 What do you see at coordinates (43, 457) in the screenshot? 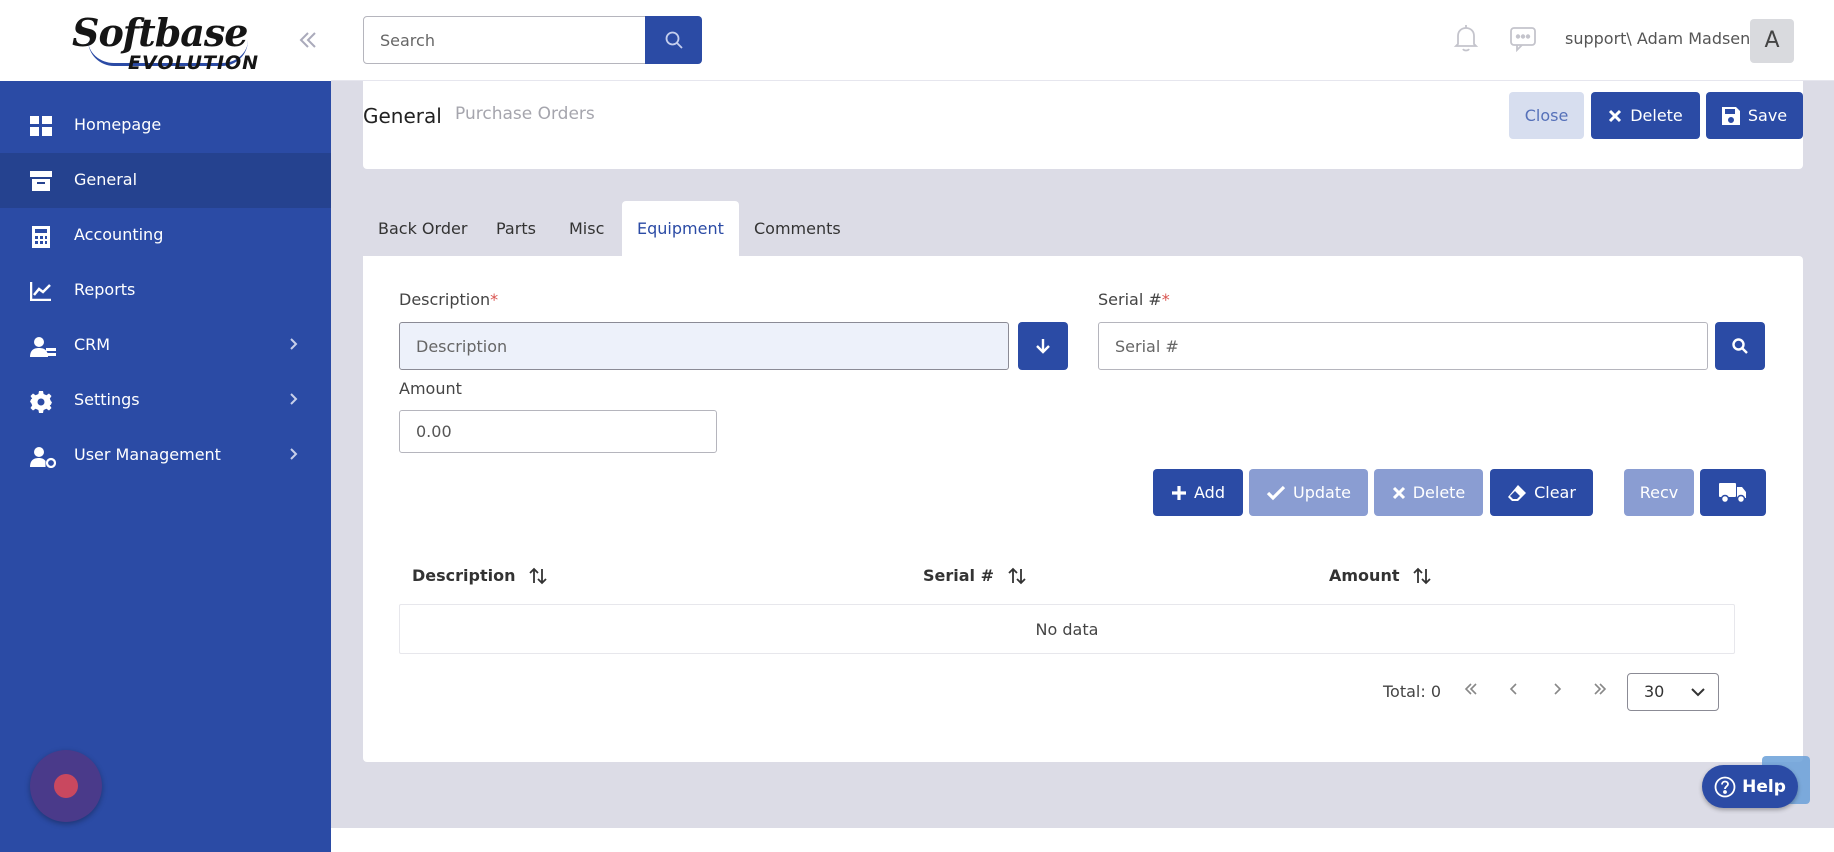
I see `user-cog-icon` at bounding box center [43, 457].